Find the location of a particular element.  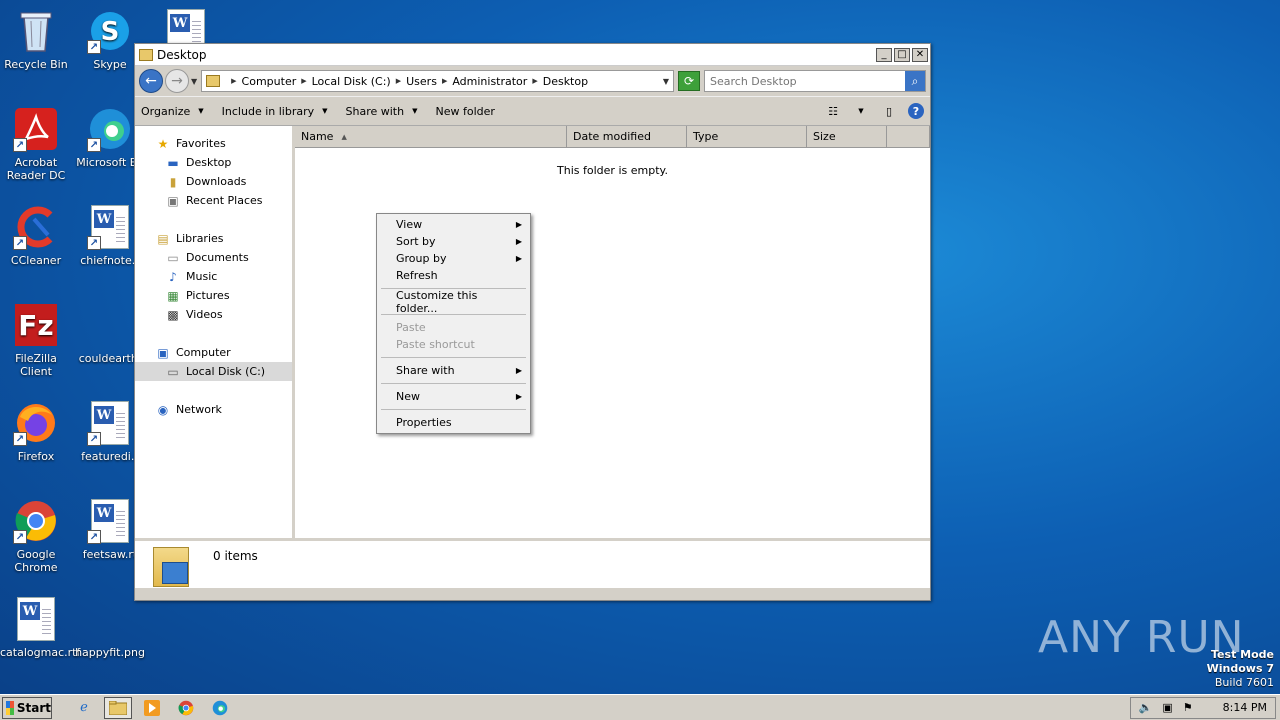

nav-favorites: ★ Favorites is located at coordinates (213, 143).